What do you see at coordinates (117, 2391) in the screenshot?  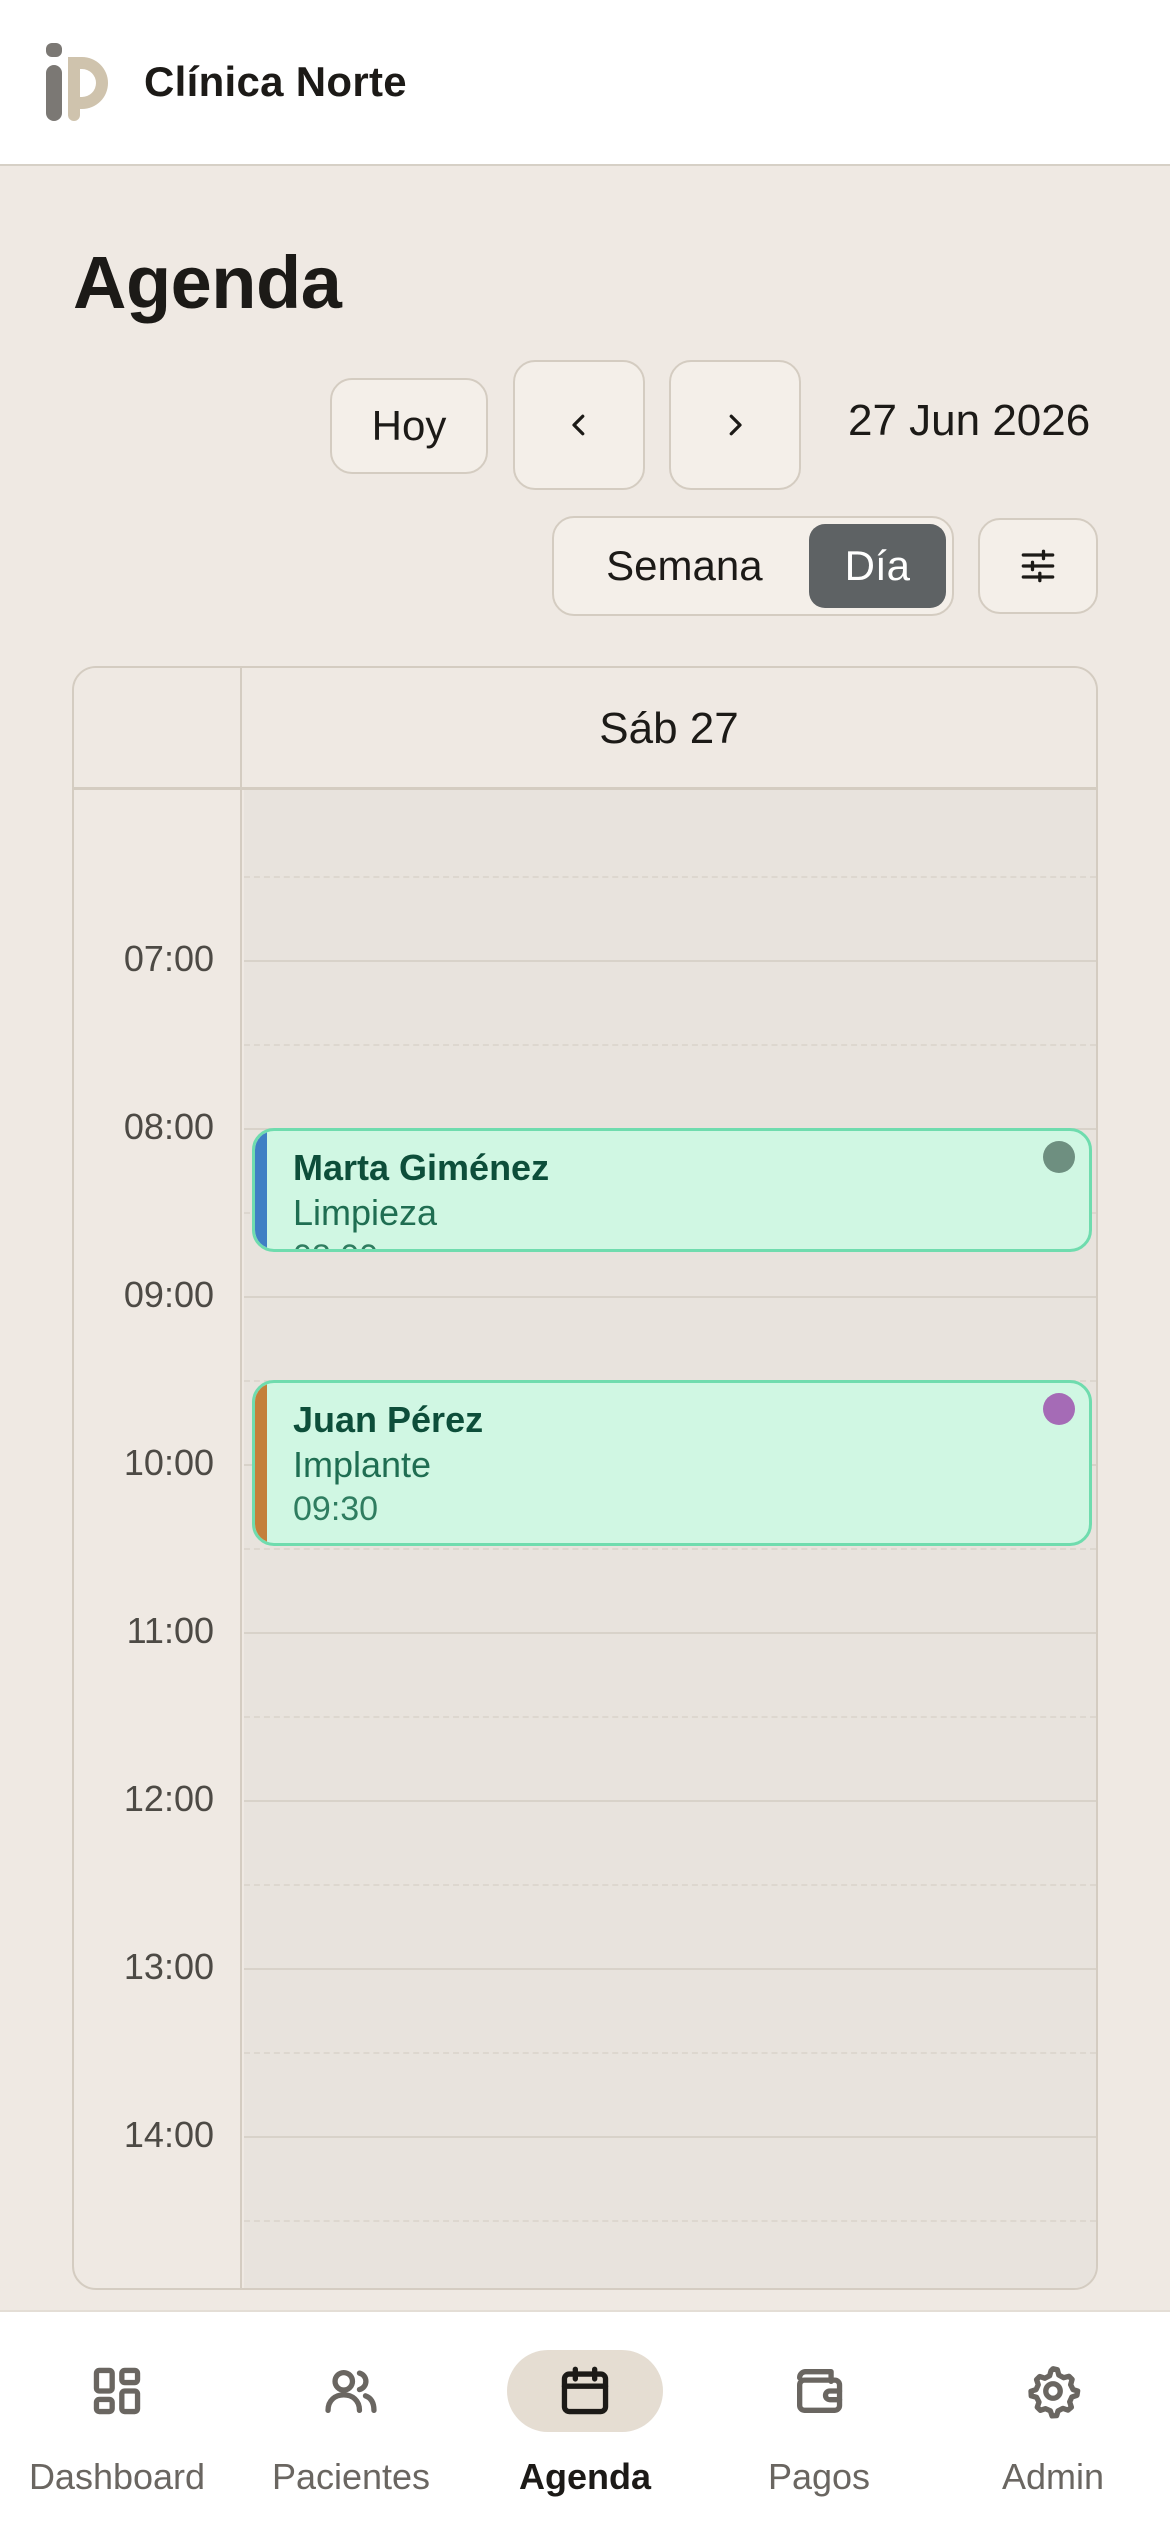 I see `dashboard-icon` at bounding box center [117, 2391].